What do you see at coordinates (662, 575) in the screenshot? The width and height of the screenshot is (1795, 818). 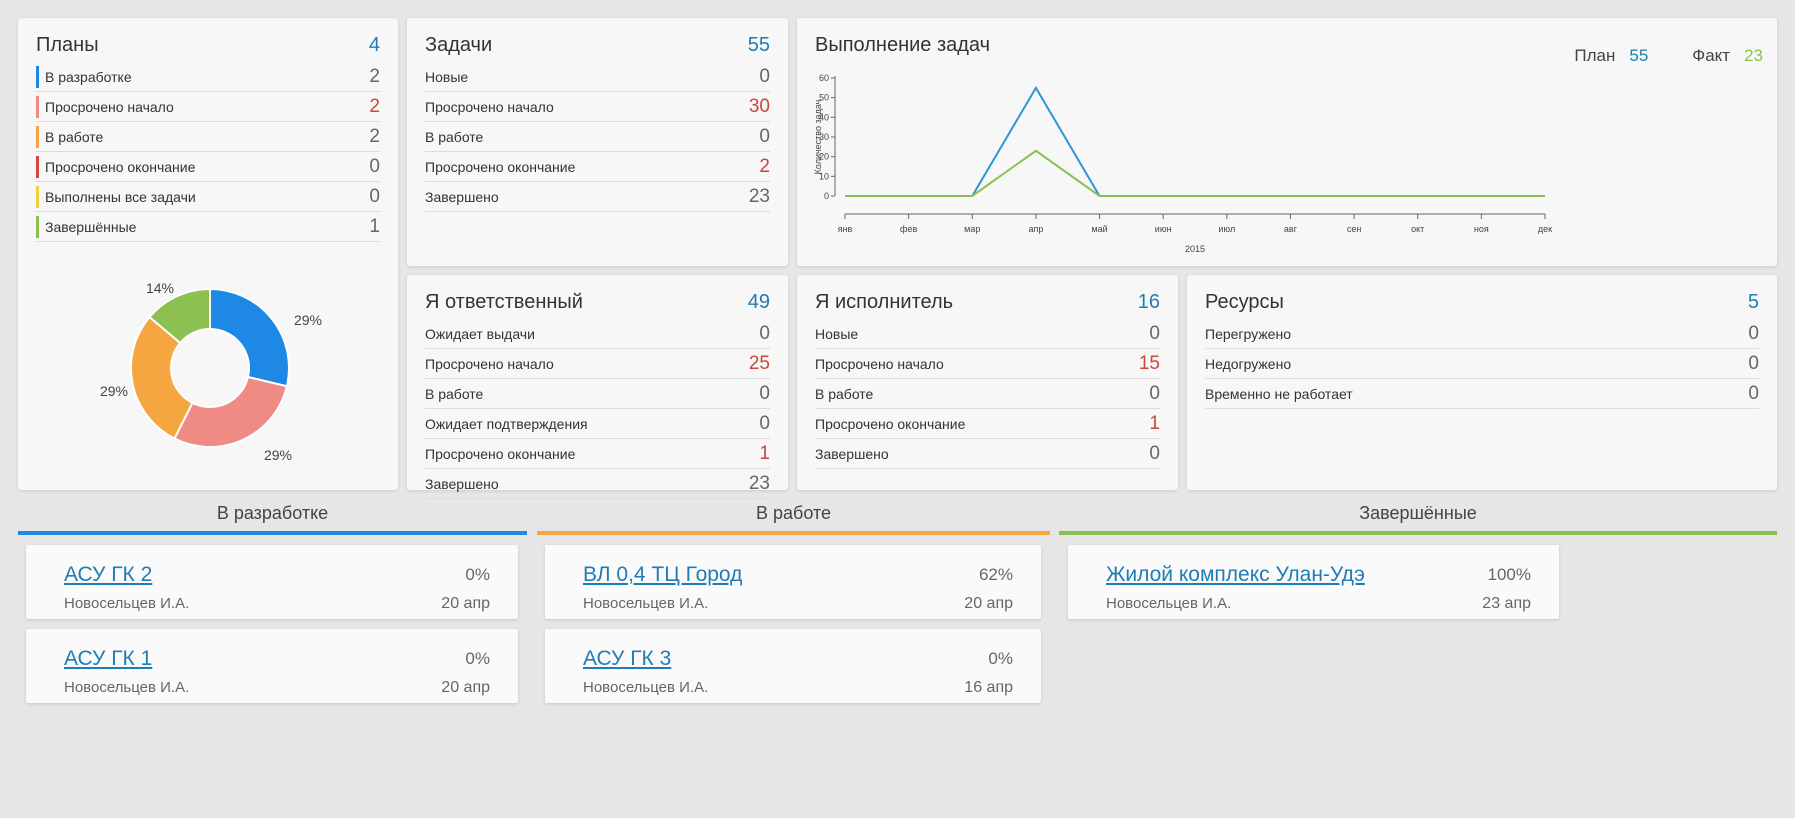 I see `project-name-link: ВЛ 0,4 ТЦ Город` at bounding box center [662, 575].